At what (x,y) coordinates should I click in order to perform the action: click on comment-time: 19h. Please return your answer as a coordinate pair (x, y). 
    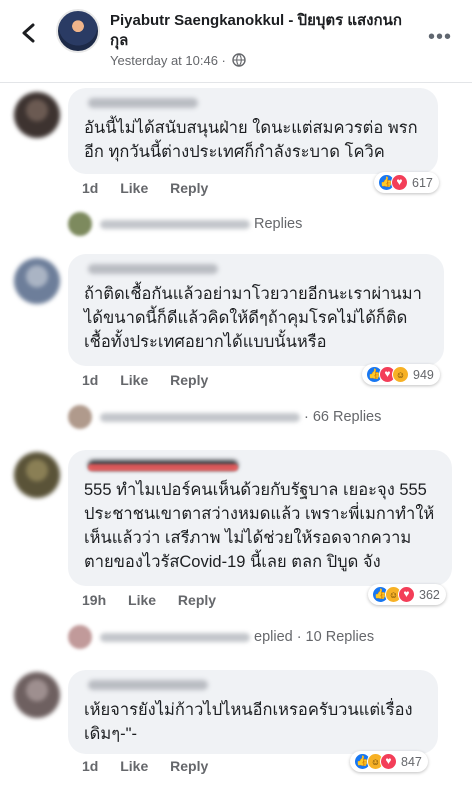
    Looking at the image, I should click on (94, 600).